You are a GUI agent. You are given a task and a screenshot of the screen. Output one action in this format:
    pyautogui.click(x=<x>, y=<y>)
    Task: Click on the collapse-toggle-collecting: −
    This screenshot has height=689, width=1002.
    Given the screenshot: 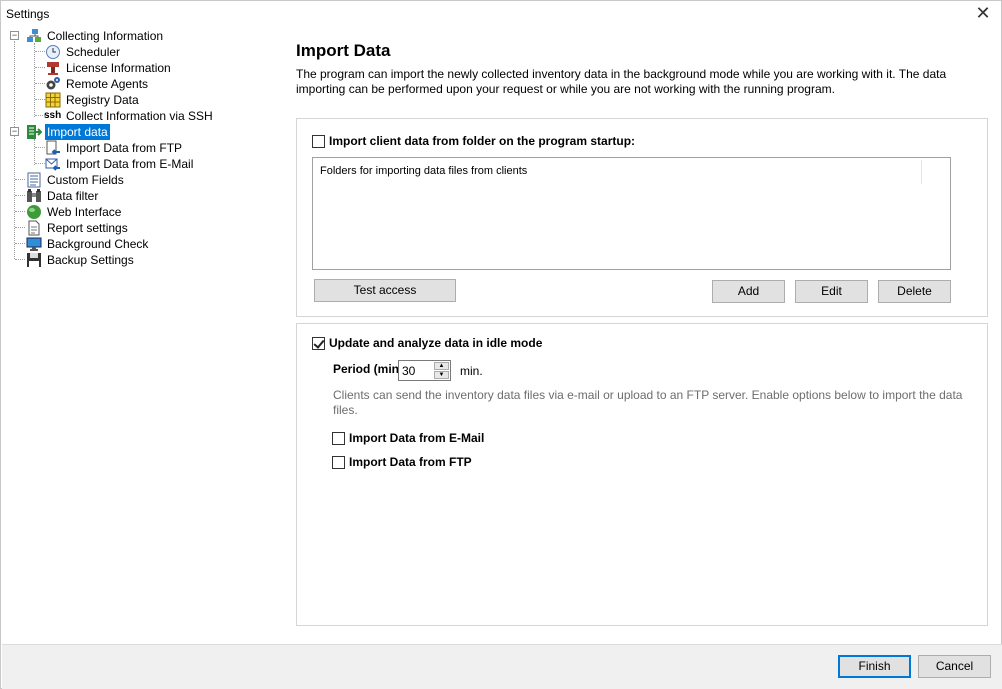 What is the action you would take?
    pyautogui.click(x=14, y=35)
    